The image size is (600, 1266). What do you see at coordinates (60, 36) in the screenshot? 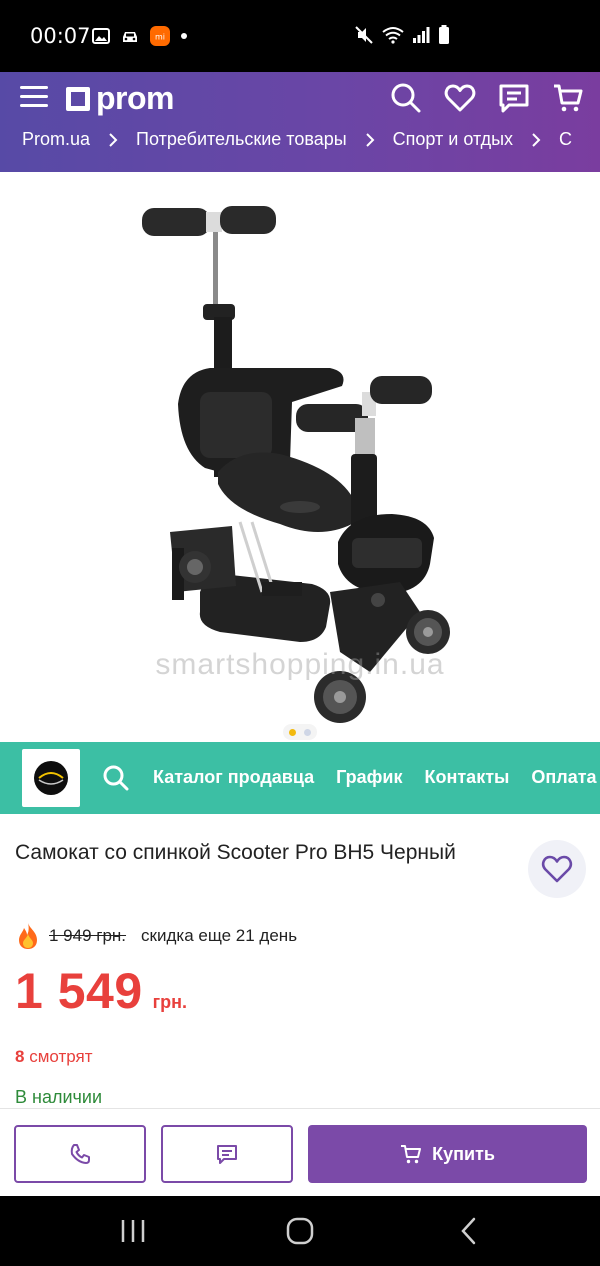
I see `status-time: 00:07` at bounding box center [60, 36].